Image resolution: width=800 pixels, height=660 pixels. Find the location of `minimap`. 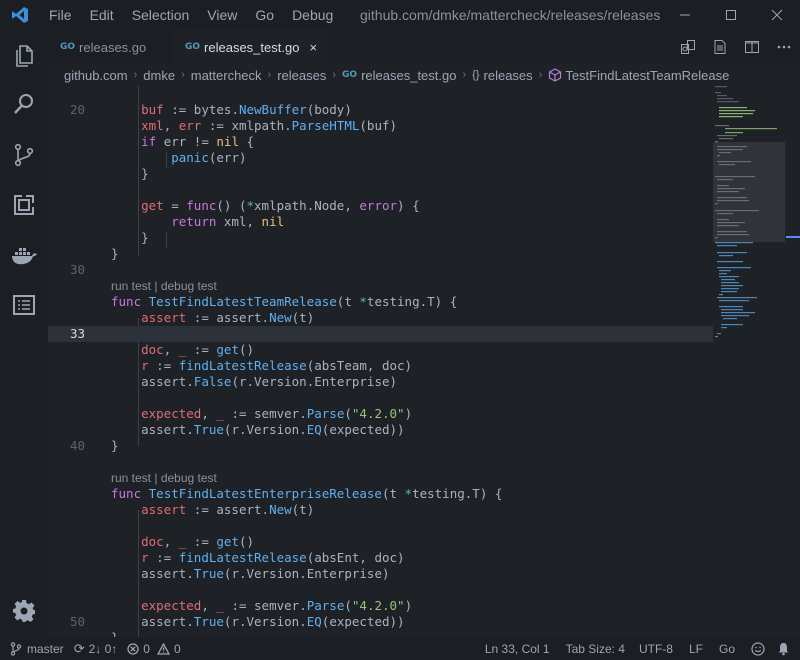

minimap is located at coordinates (756, 361).